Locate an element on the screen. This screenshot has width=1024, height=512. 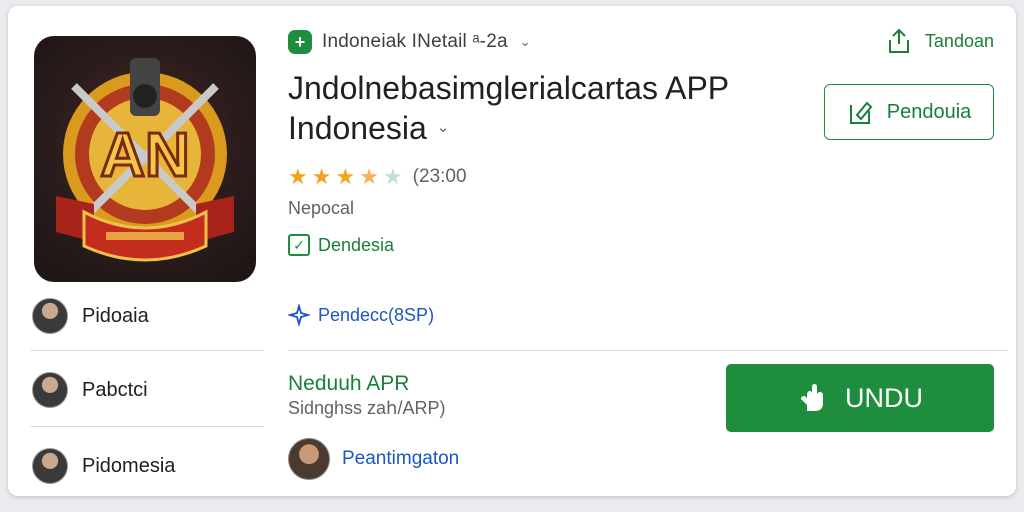
checkbox-icon: ✓ is located at coordinates (299, 245).